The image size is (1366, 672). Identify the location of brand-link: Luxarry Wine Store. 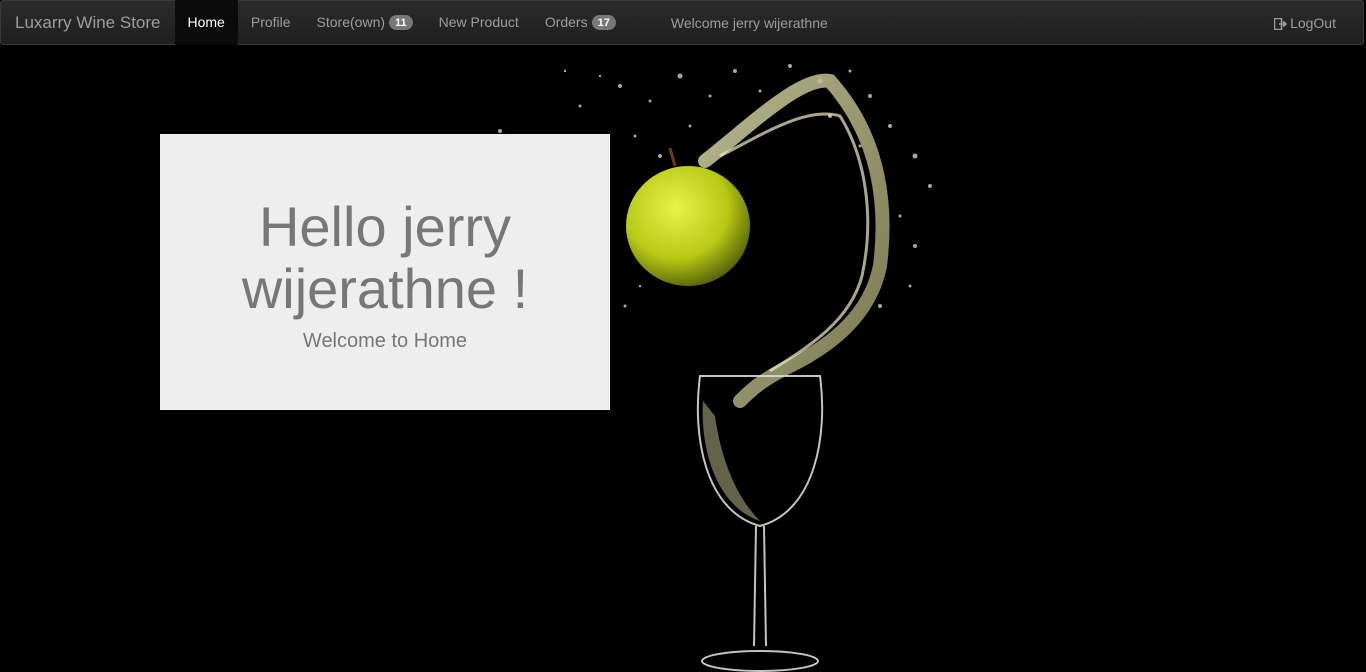
(88, 22).